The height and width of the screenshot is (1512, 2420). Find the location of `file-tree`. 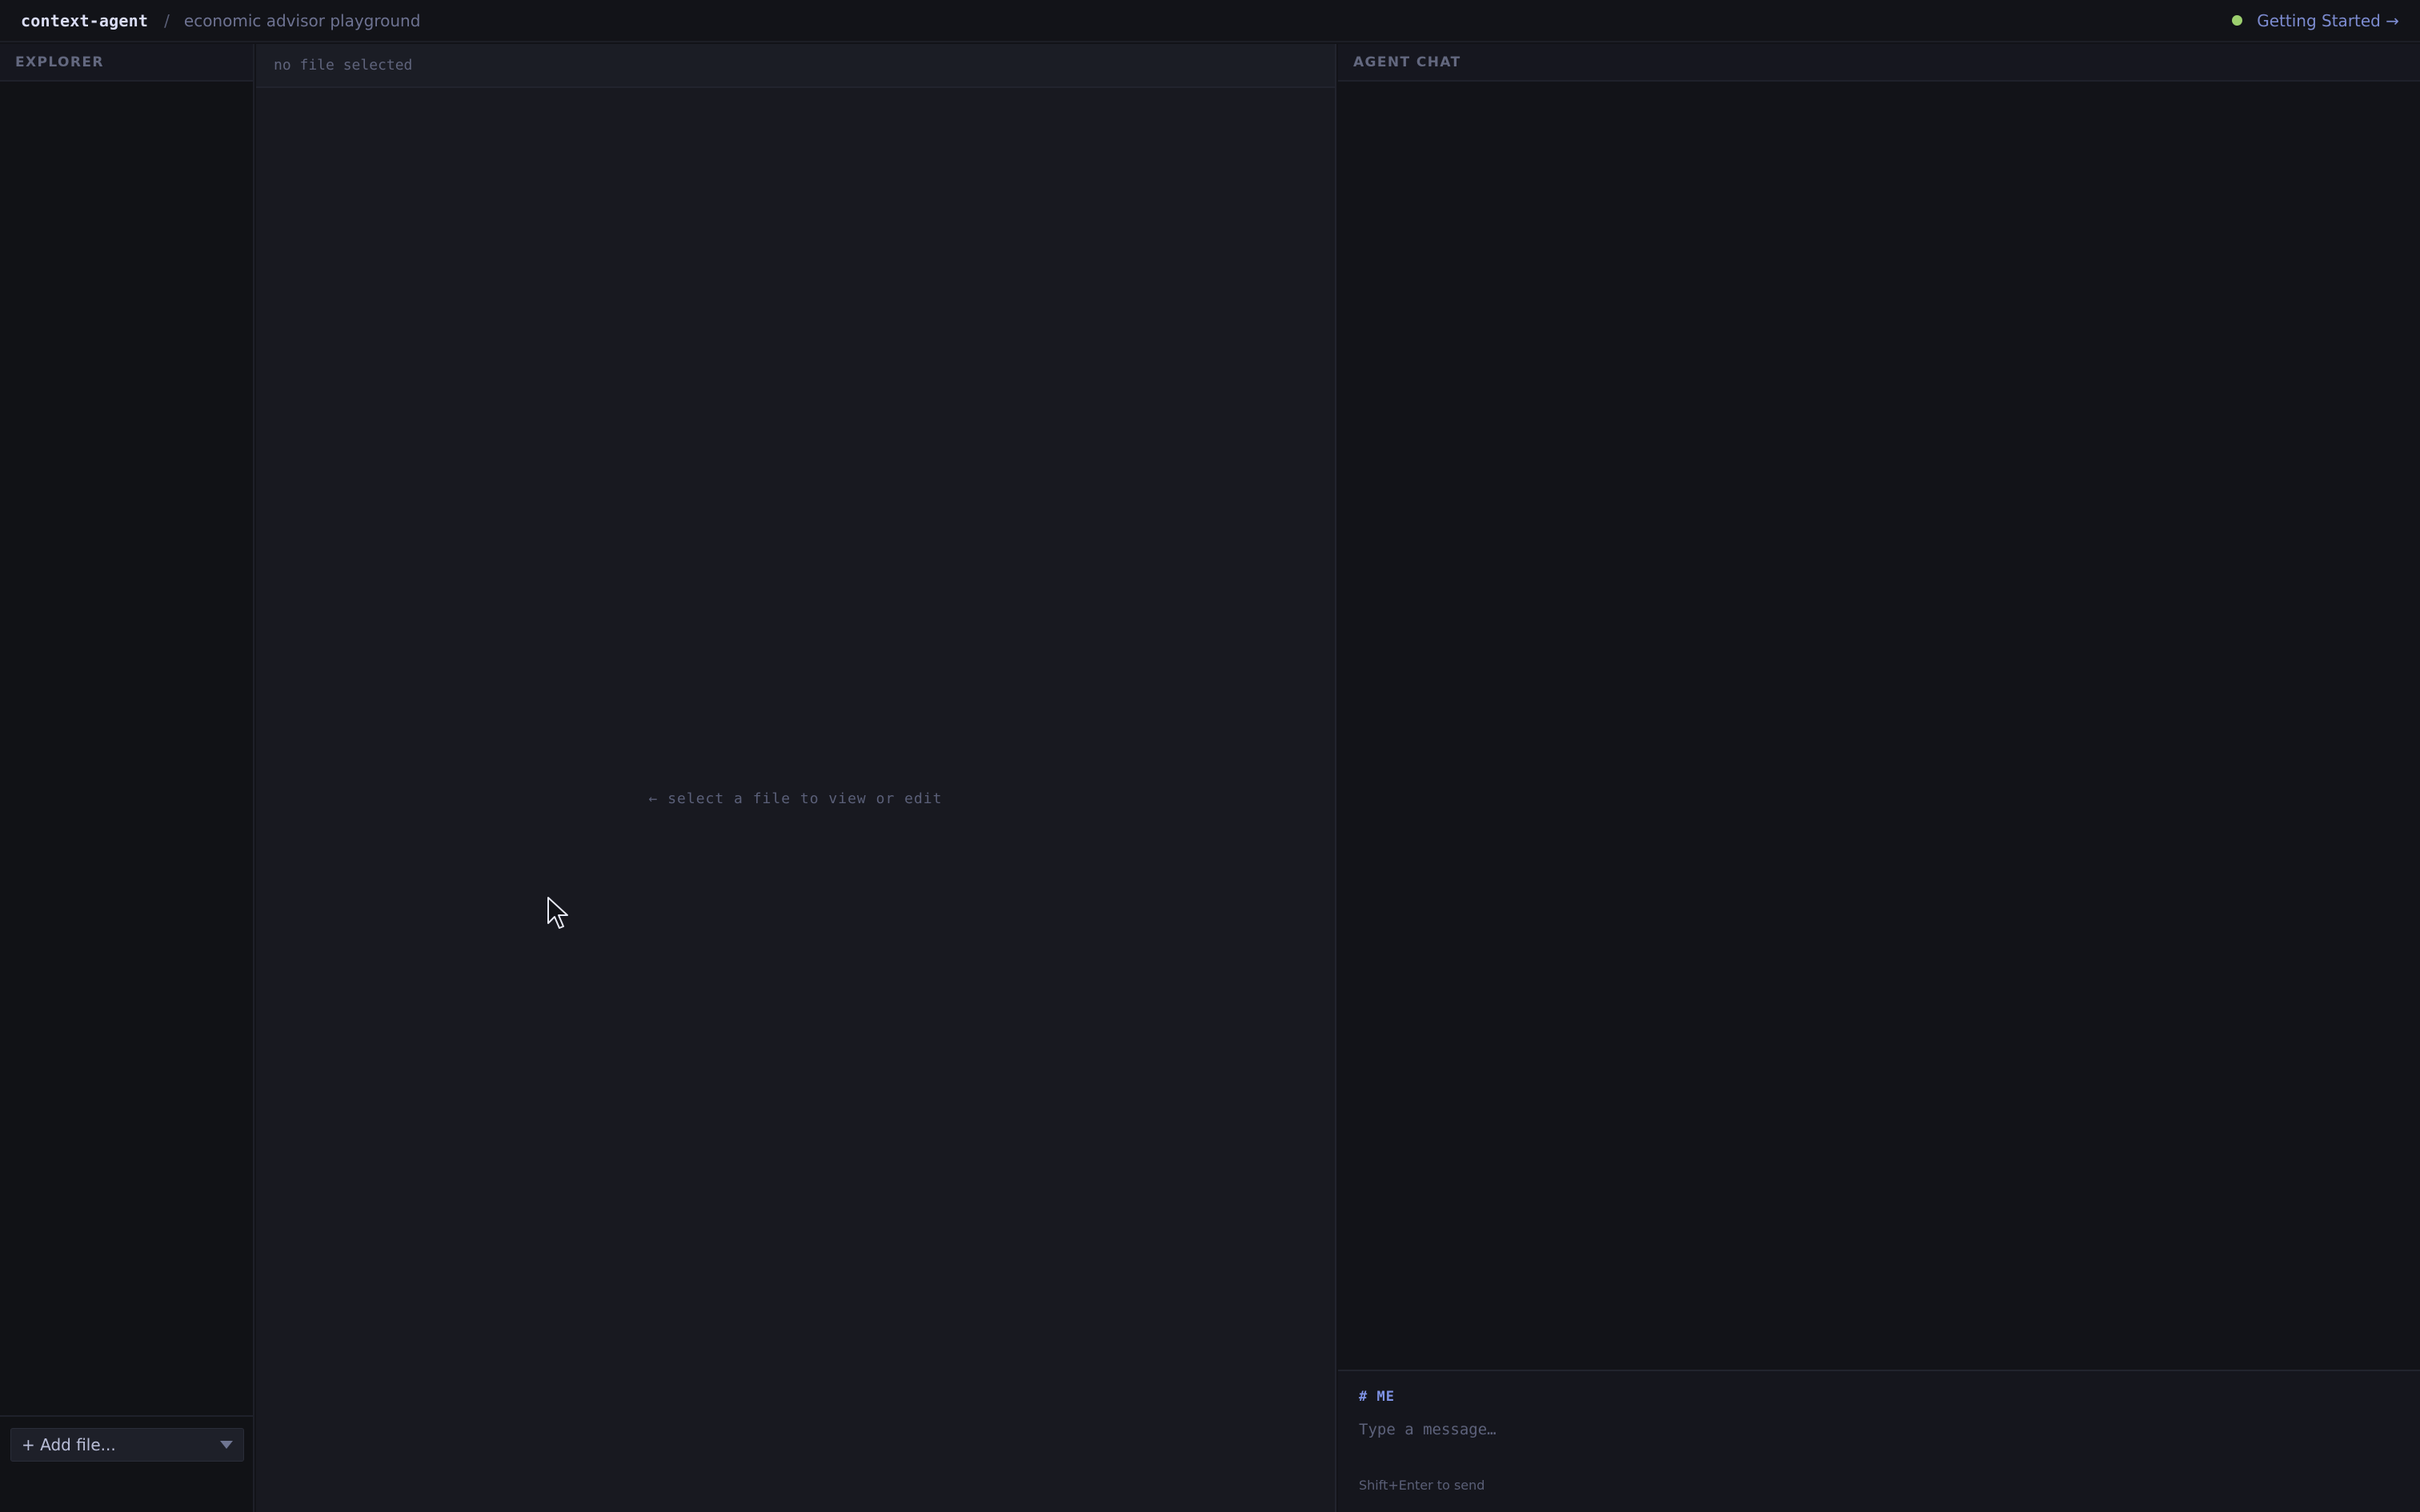

file-tree is located at coordinates (126, 749).